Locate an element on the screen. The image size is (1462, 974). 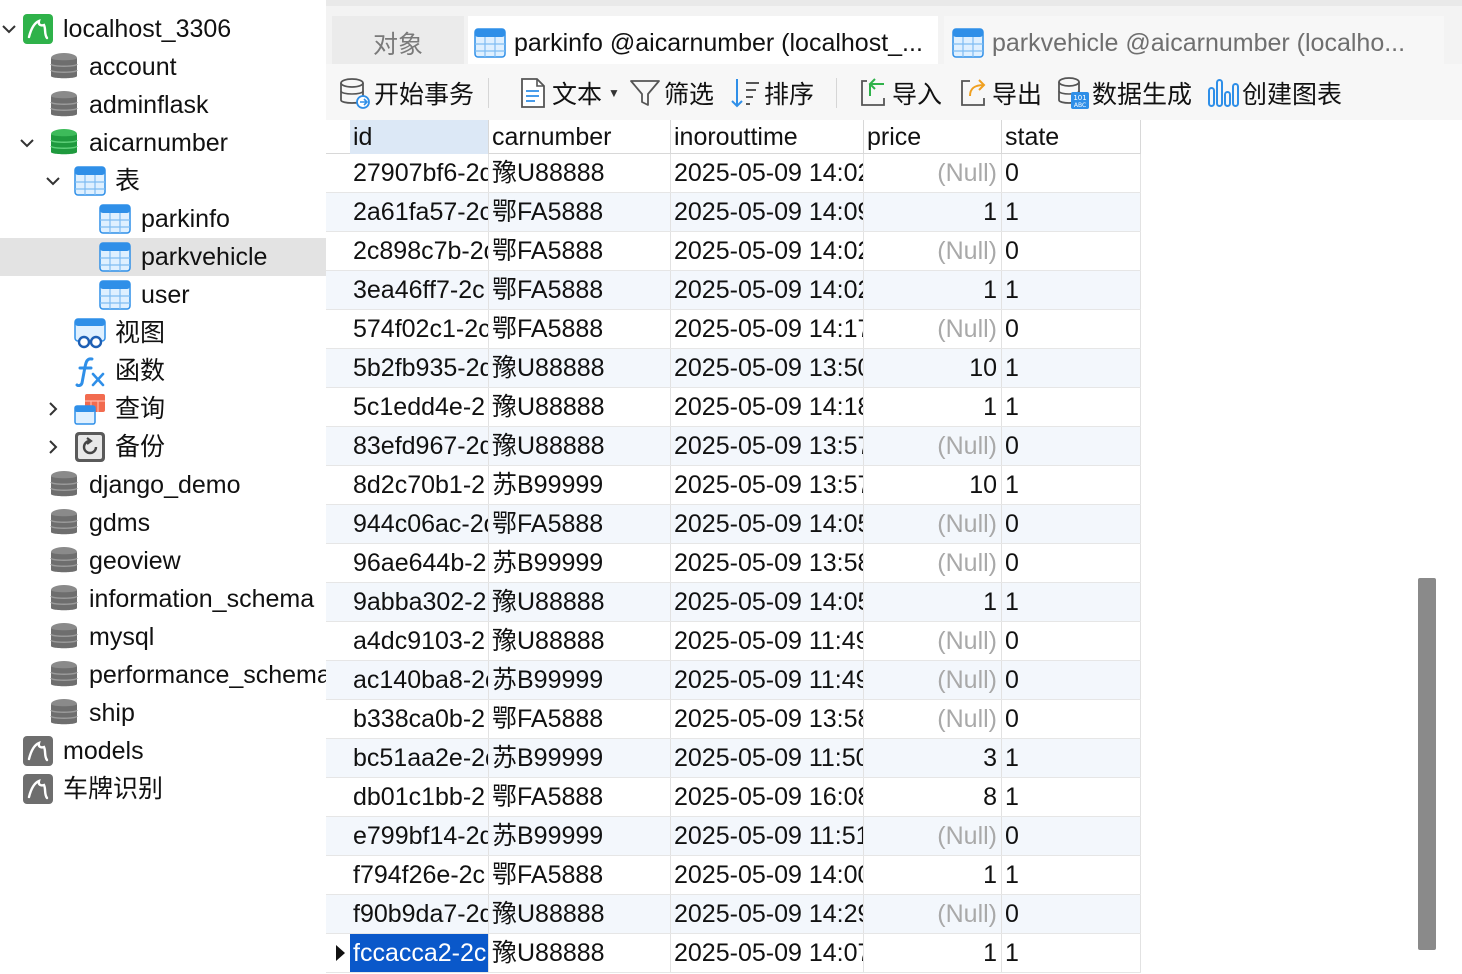
cell-inorouttime: 2025-05-09 11:51 is located at coordinates (767, 836).